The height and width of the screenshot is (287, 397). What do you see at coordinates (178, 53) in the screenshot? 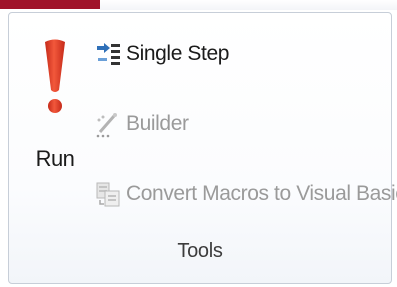
I see `single-step-label: Single Step` at bounding box center [178, 53].